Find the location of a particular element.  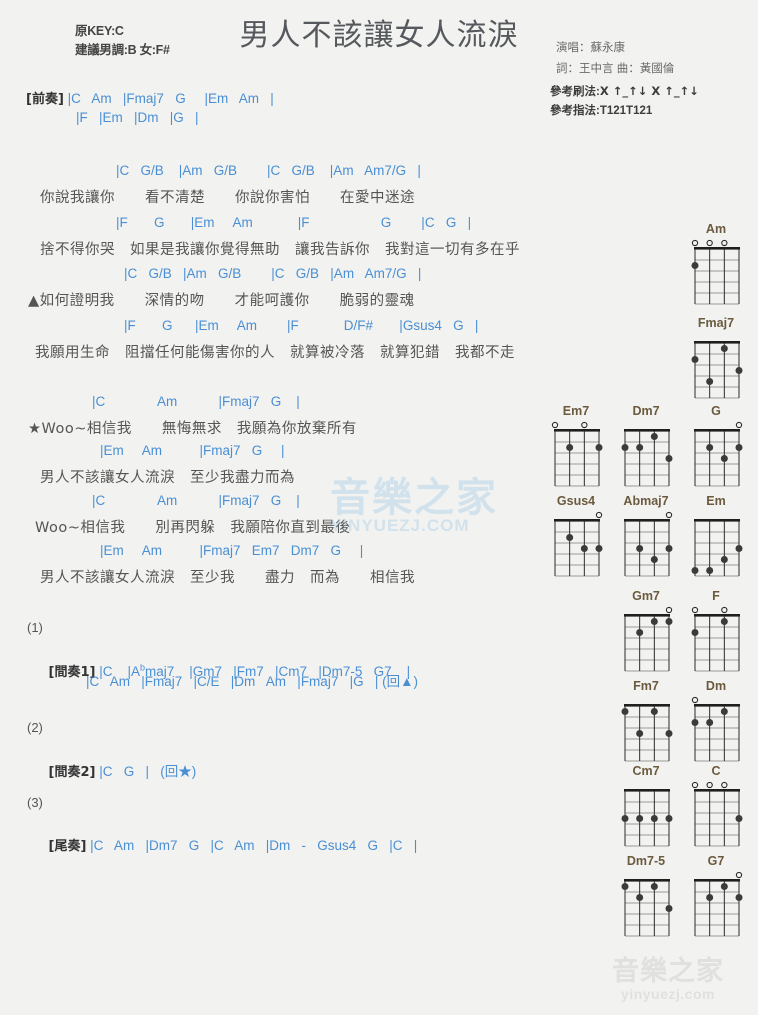

chord-diagram-em: Em is located at coordinates (716, 536).